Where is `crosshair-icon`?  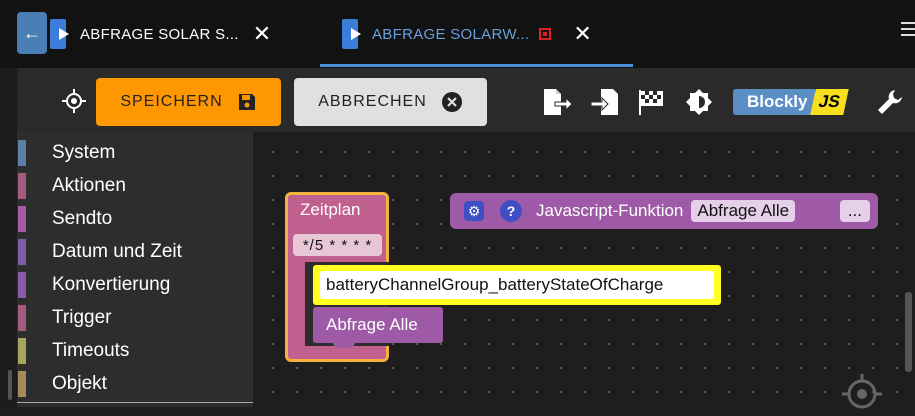 crosshair-icon is located at coordinates (74, 101).